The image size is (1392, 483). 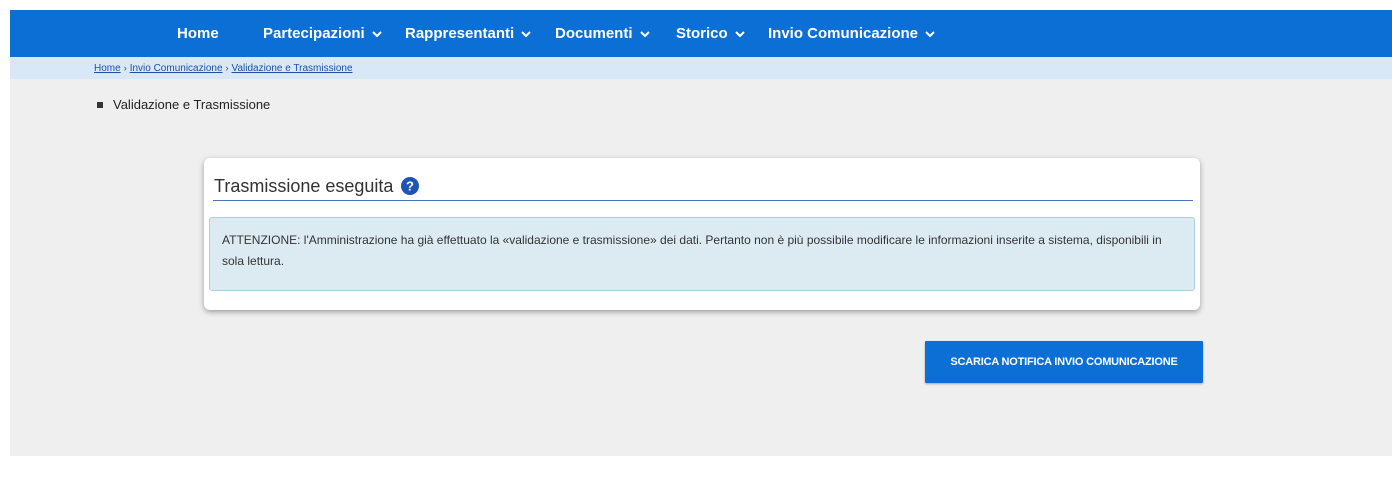 I want to click on nav-item-label: Documenti, so click(x=594, y=33).